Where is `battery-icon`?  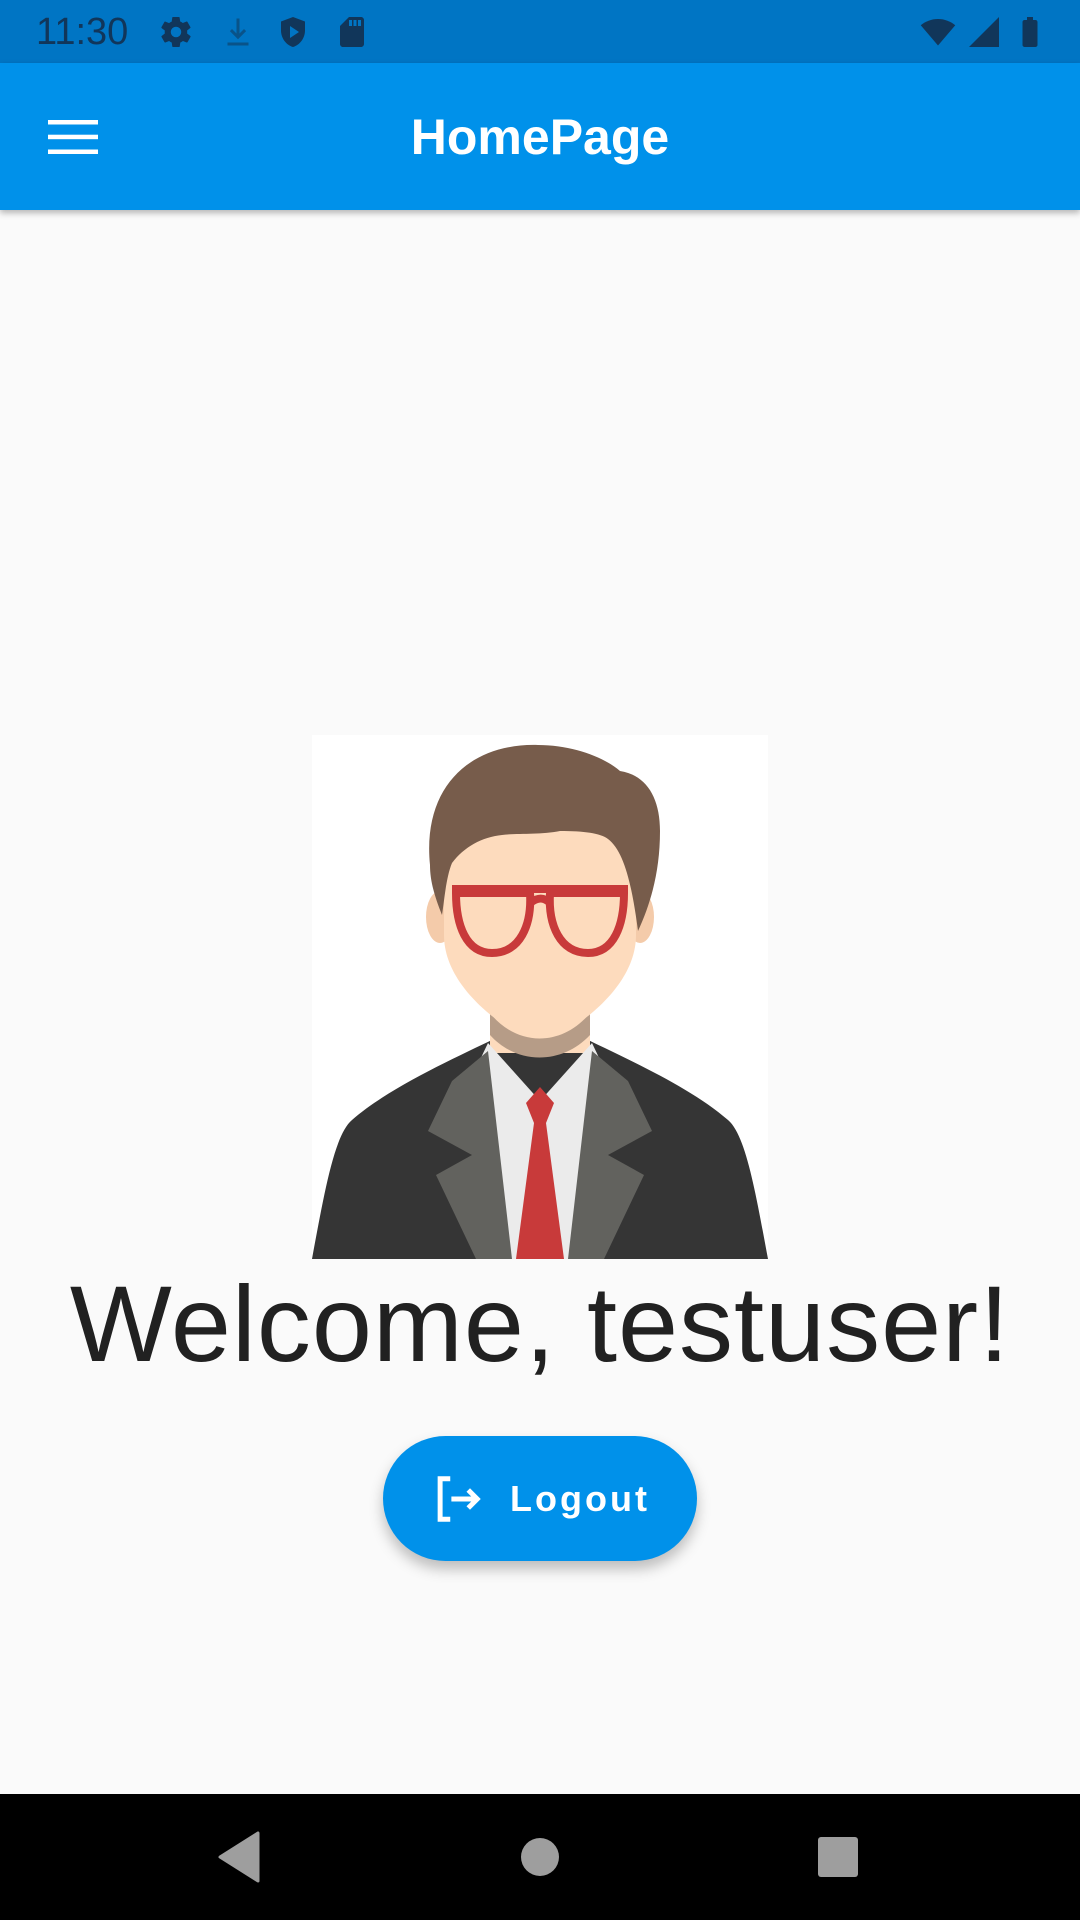
battery-icon is located at coordinates (1030, 32).